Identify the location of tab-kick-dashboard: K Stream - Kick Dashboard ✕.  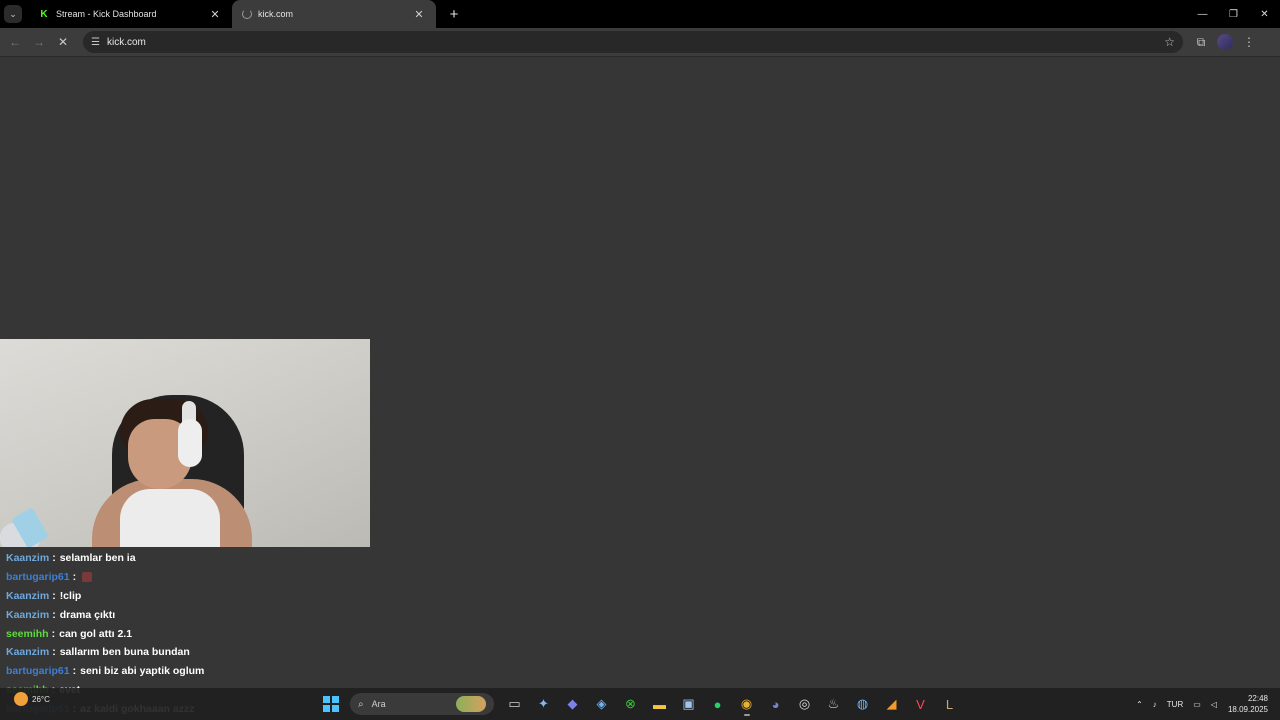
(130, 14).